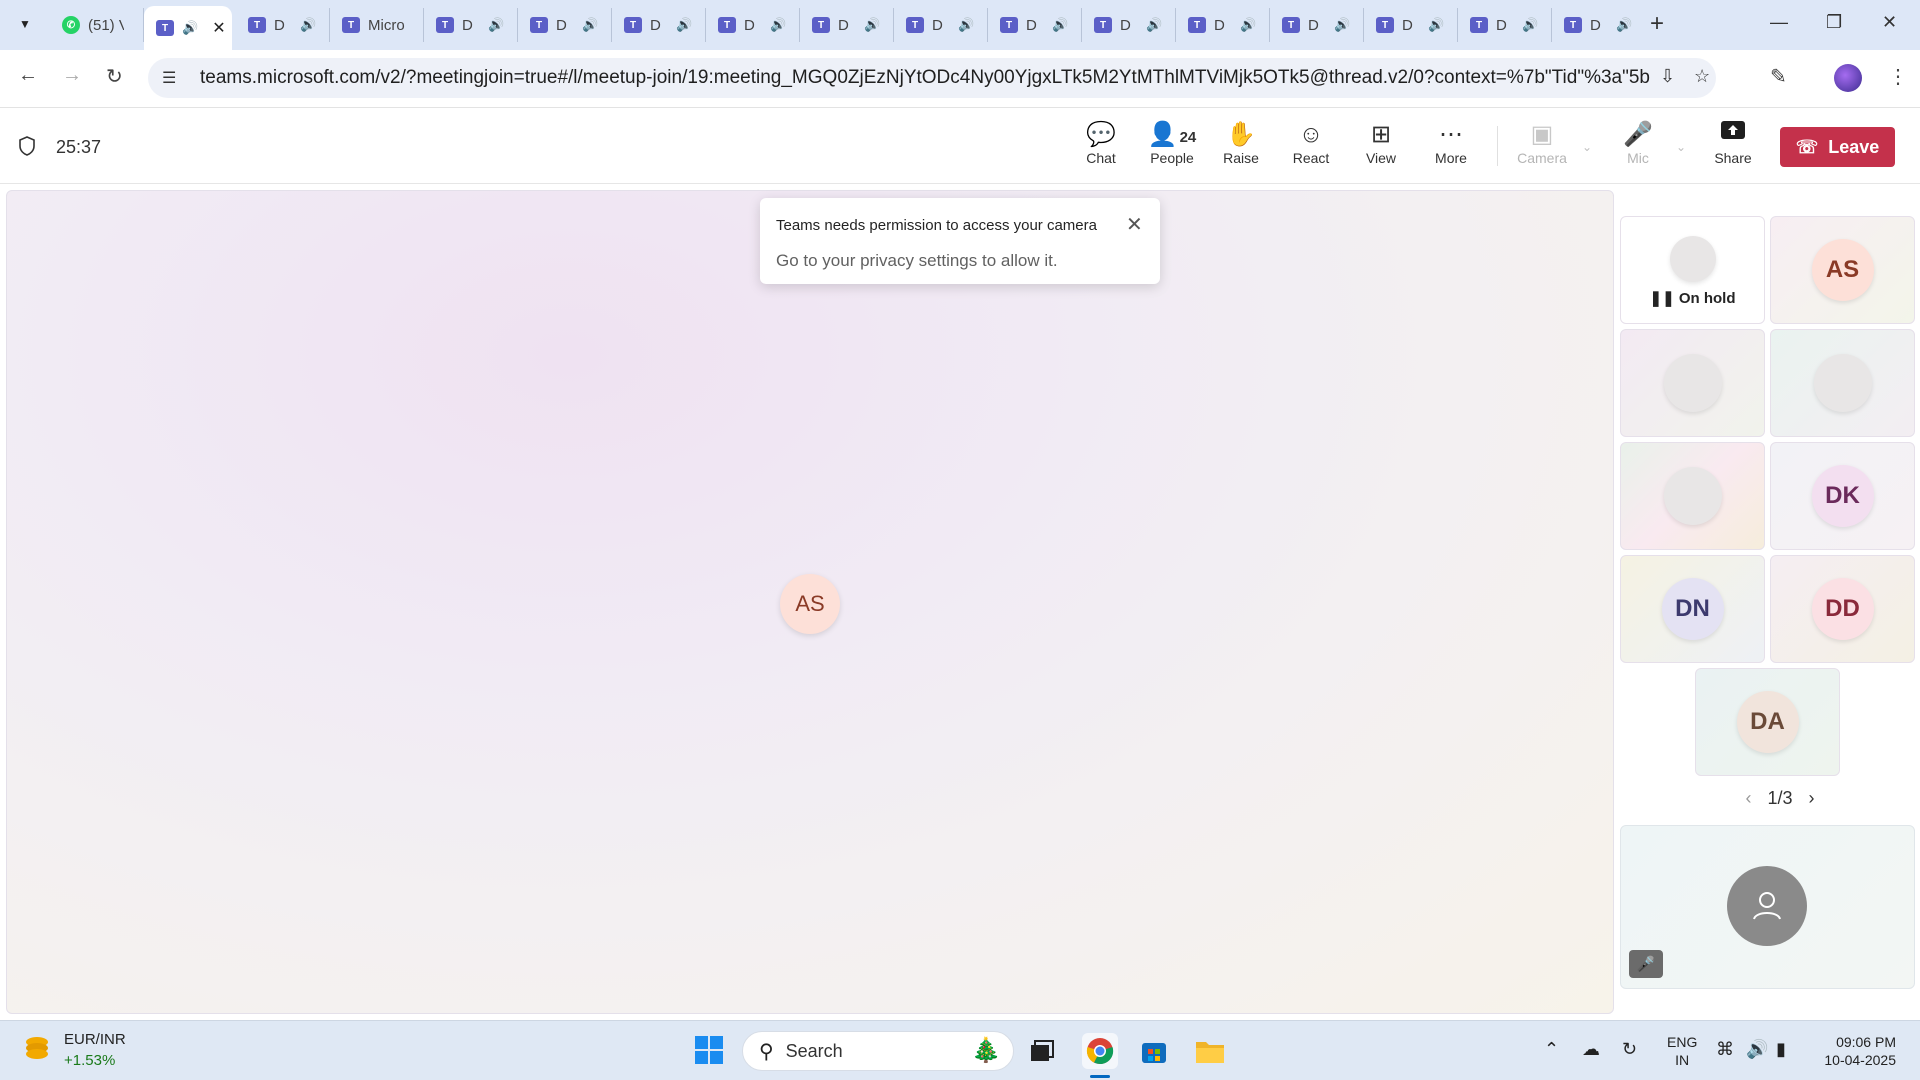  I want to click on browser-tab: T Micro, so click(377, 25).